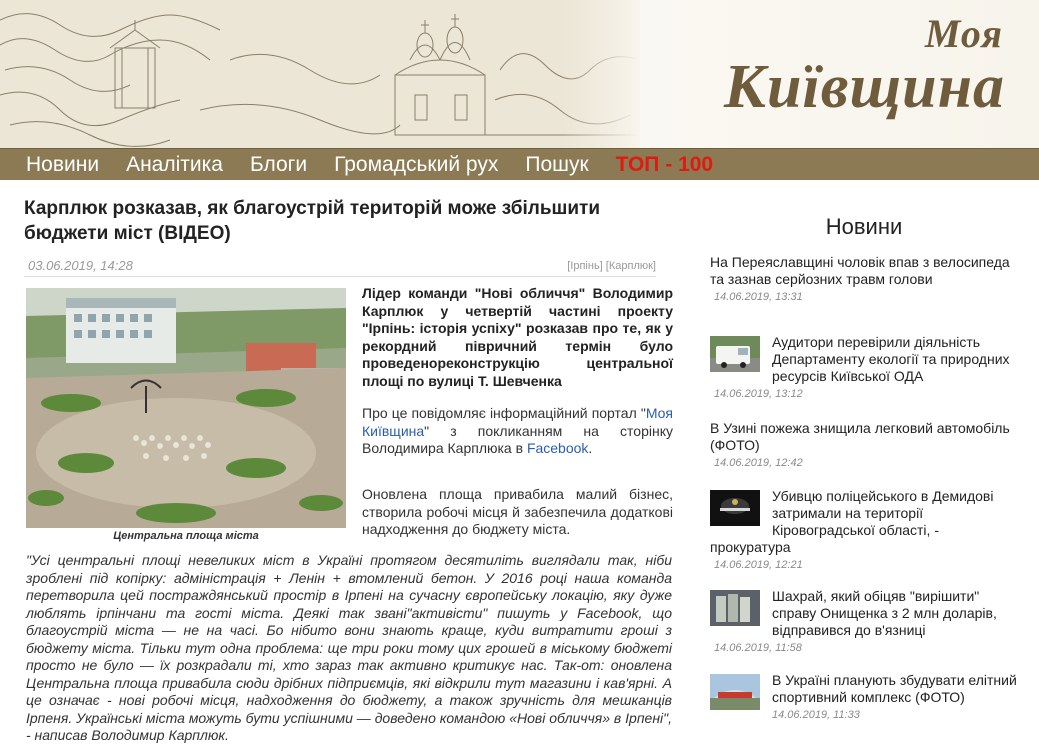 The width and height of the screenshot is (1039, 748). What do you see at coordinates (816, 715) in the screenshot?
I see `news-item-date: 14.06.2019, 11:33` at bounding box center [816, 715].